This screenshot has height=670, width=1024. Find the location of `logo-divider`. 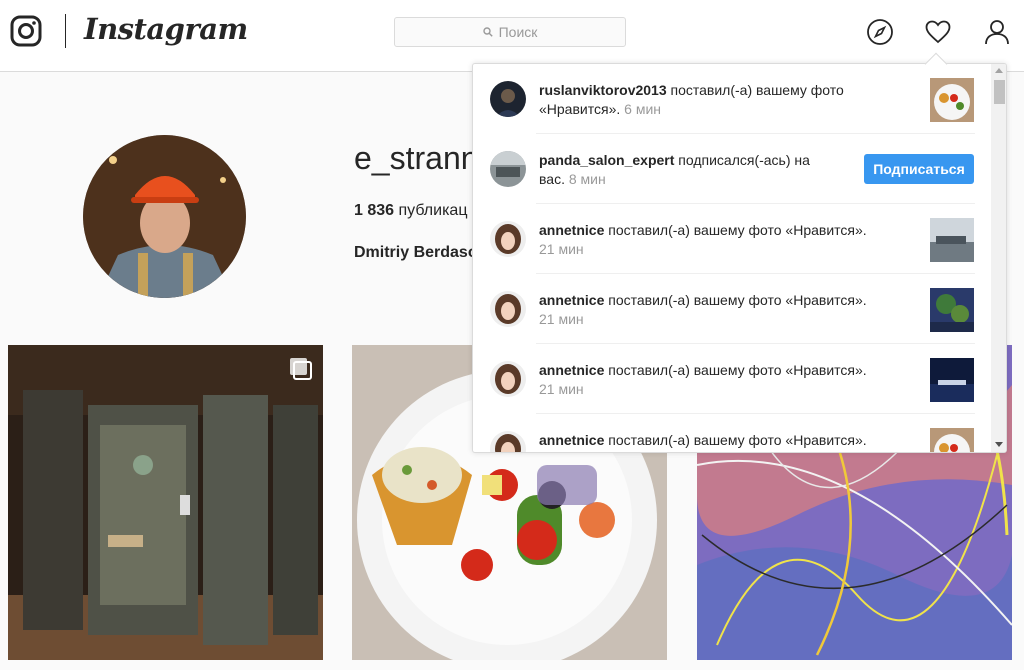

logo-divider is located at coordinates (65, 31).